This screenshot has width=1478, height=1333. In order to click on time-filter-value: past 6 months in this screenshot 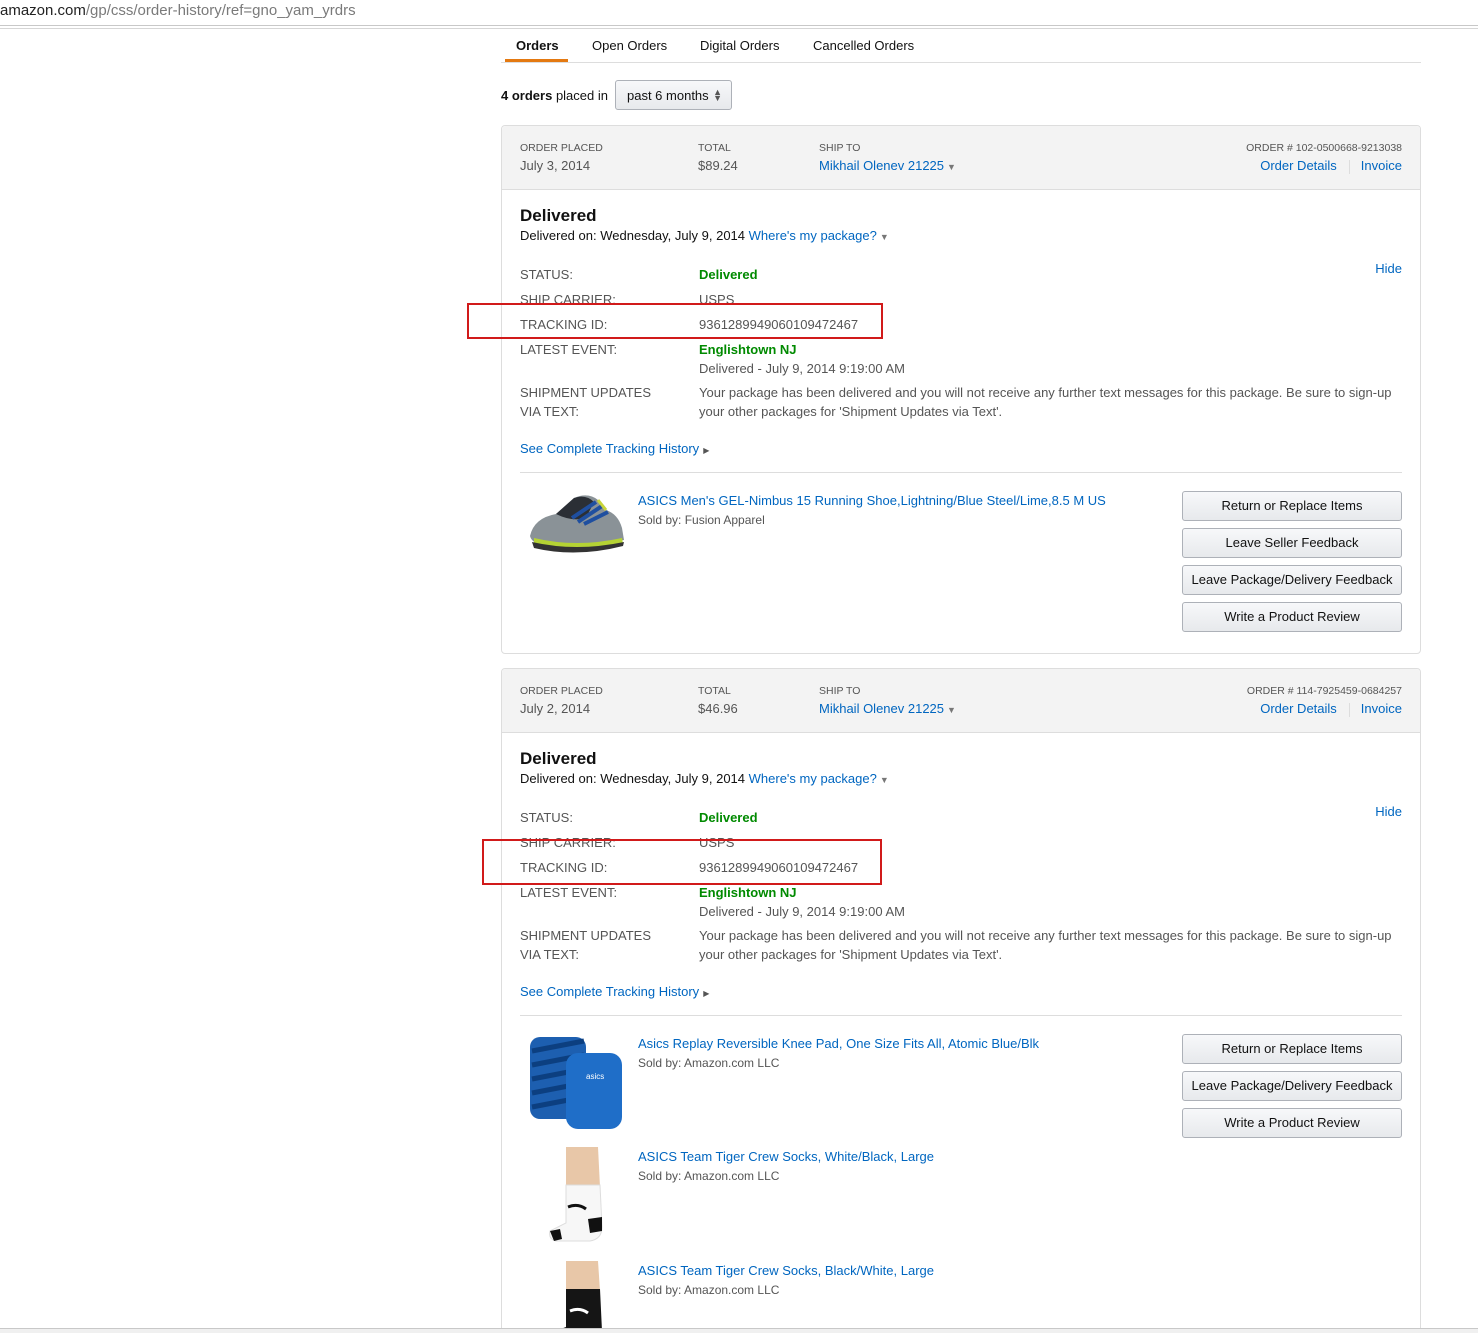, I will do `click(668, 95)`.